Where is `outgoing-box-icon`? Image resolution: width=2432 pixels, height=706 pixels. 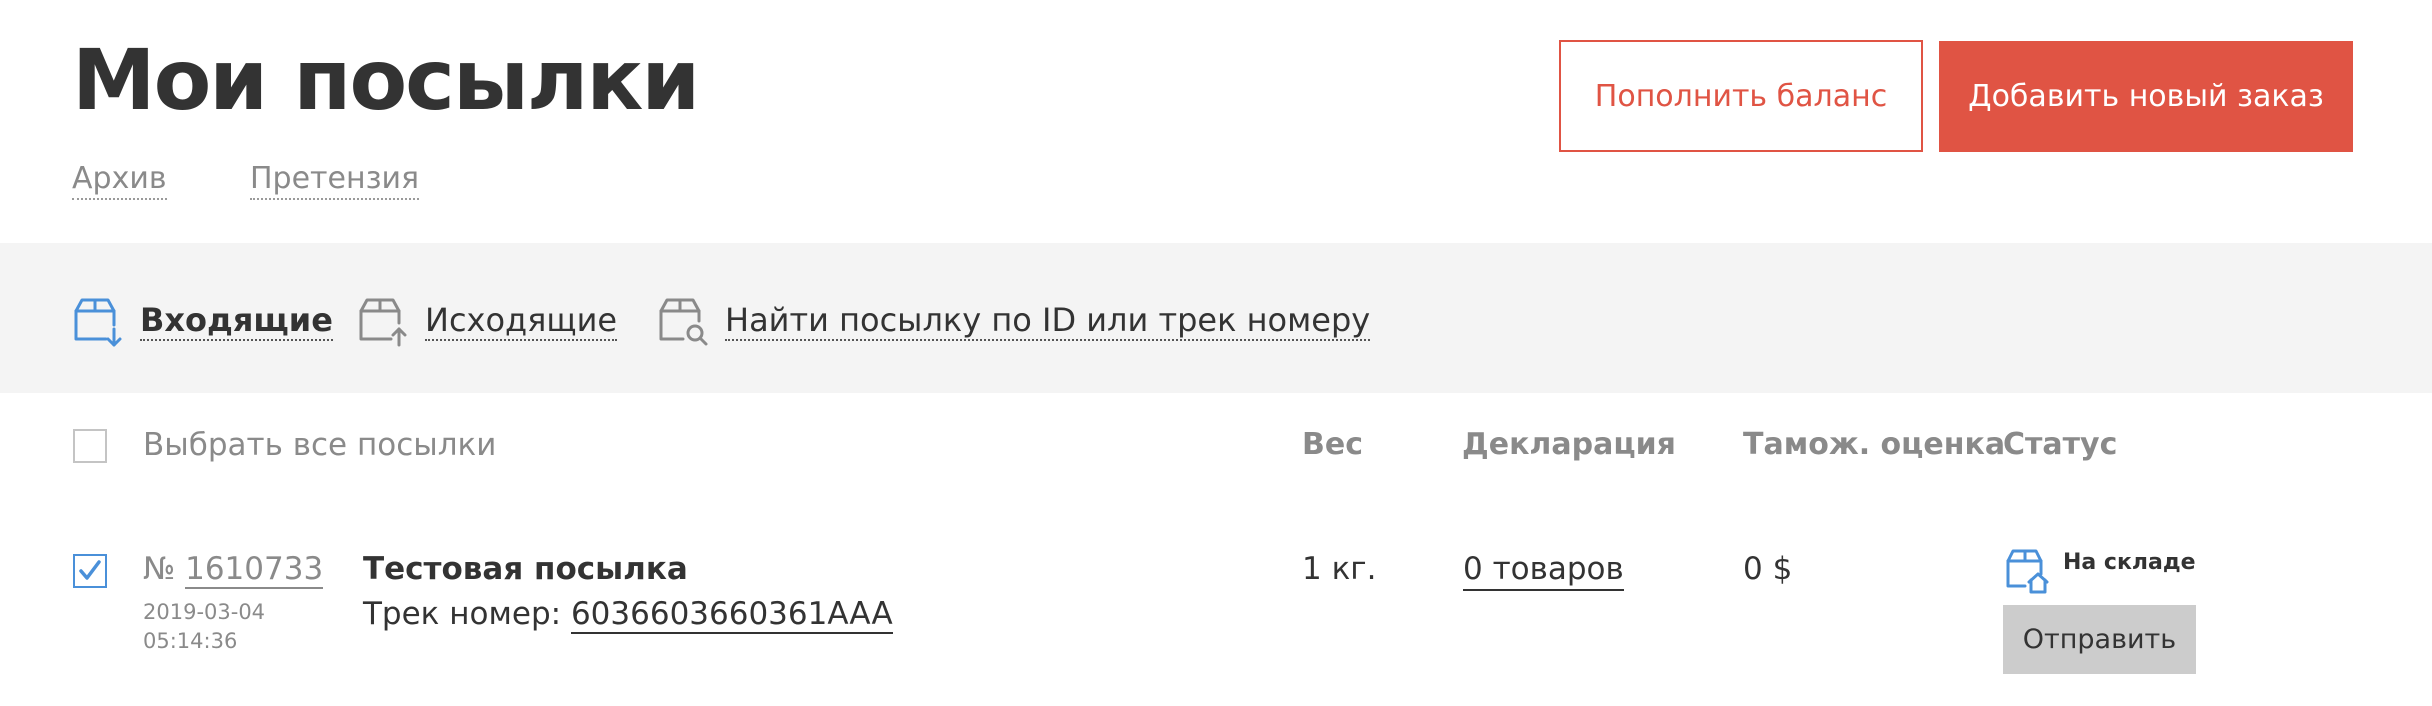 outgoing-box-icon is located at coordinates (383, 322).